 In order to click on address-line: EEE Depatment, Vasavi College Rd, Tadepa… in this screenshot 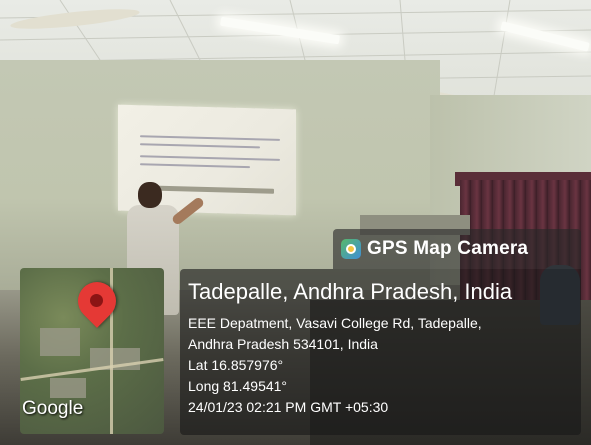, I will do `click(335, 323)`.